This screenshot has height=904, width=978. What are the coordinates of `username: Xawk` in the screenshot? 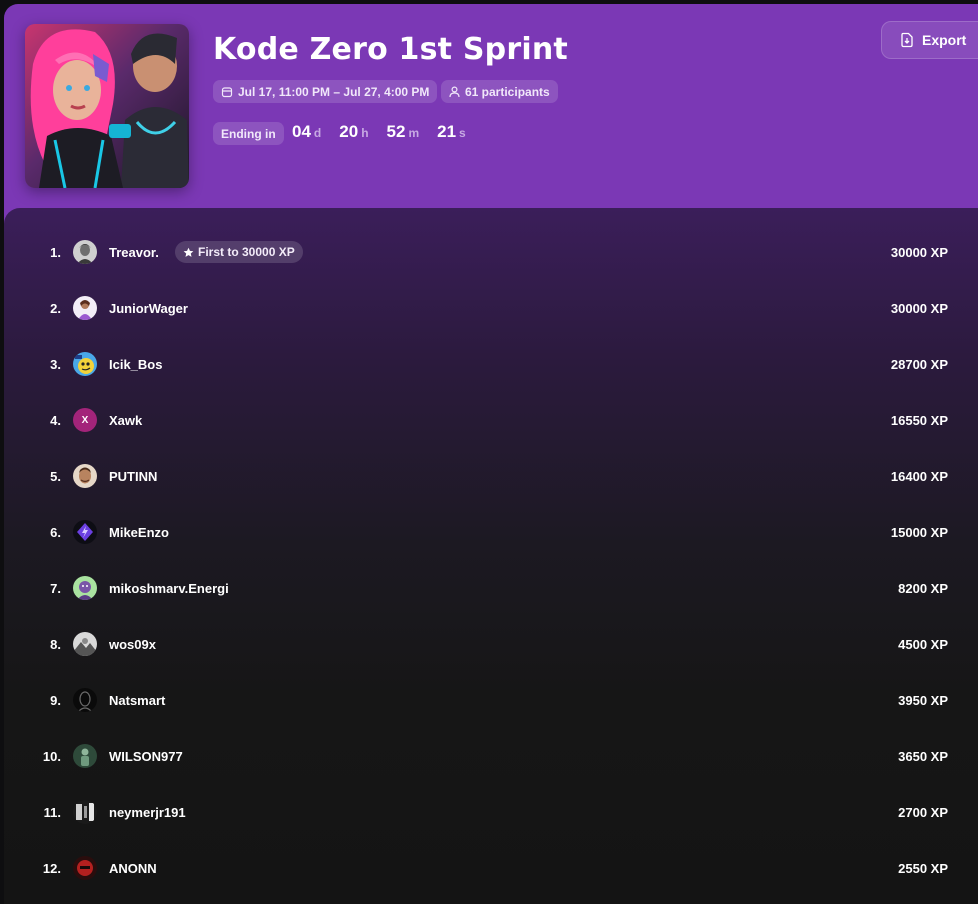 It's located at (126, 420).